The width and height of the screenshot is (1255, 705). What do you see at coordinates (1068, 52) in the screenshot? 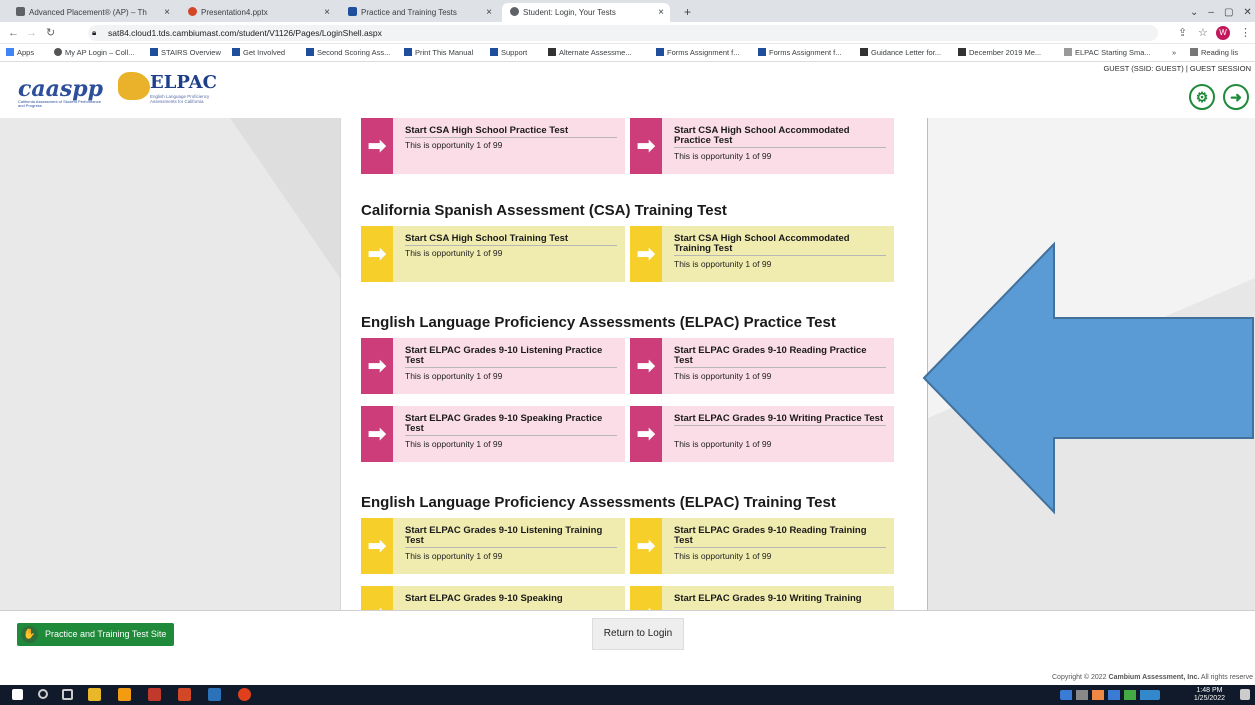
I see `document-icon` at bounding box center [1068, 52].